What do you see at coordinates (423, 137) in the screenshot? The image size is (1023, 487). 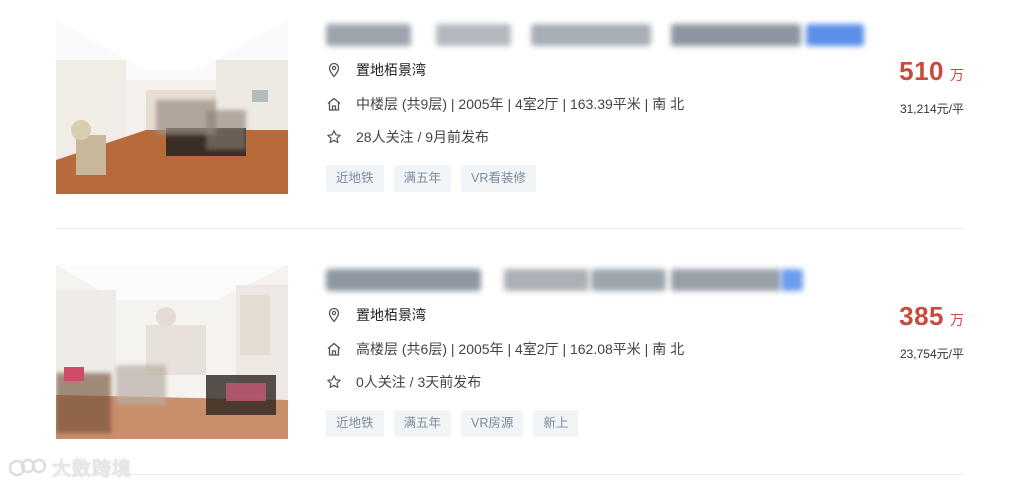 I see `follow-text: 28人关注 / 9月前发布` at bounding box center [423, 137].